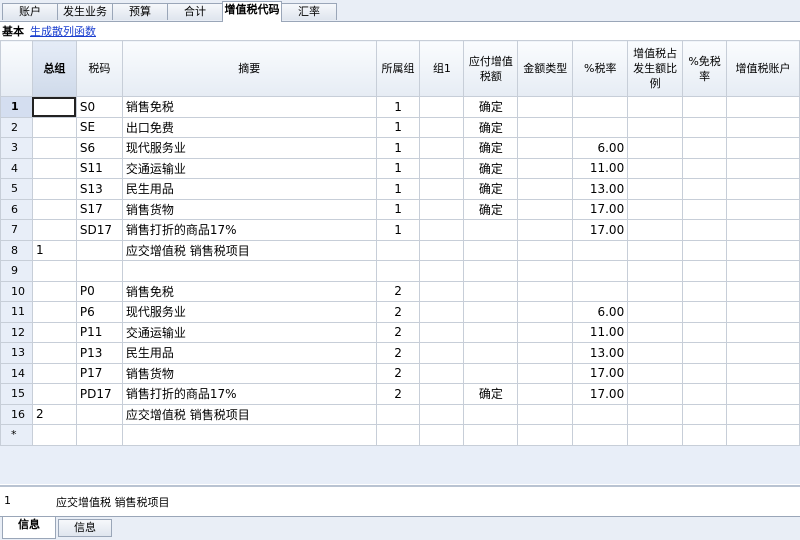  What do you see at coordinates (16, 394) in the screenshot?
I see `row-number: 15` at bounding box center [16, 394].